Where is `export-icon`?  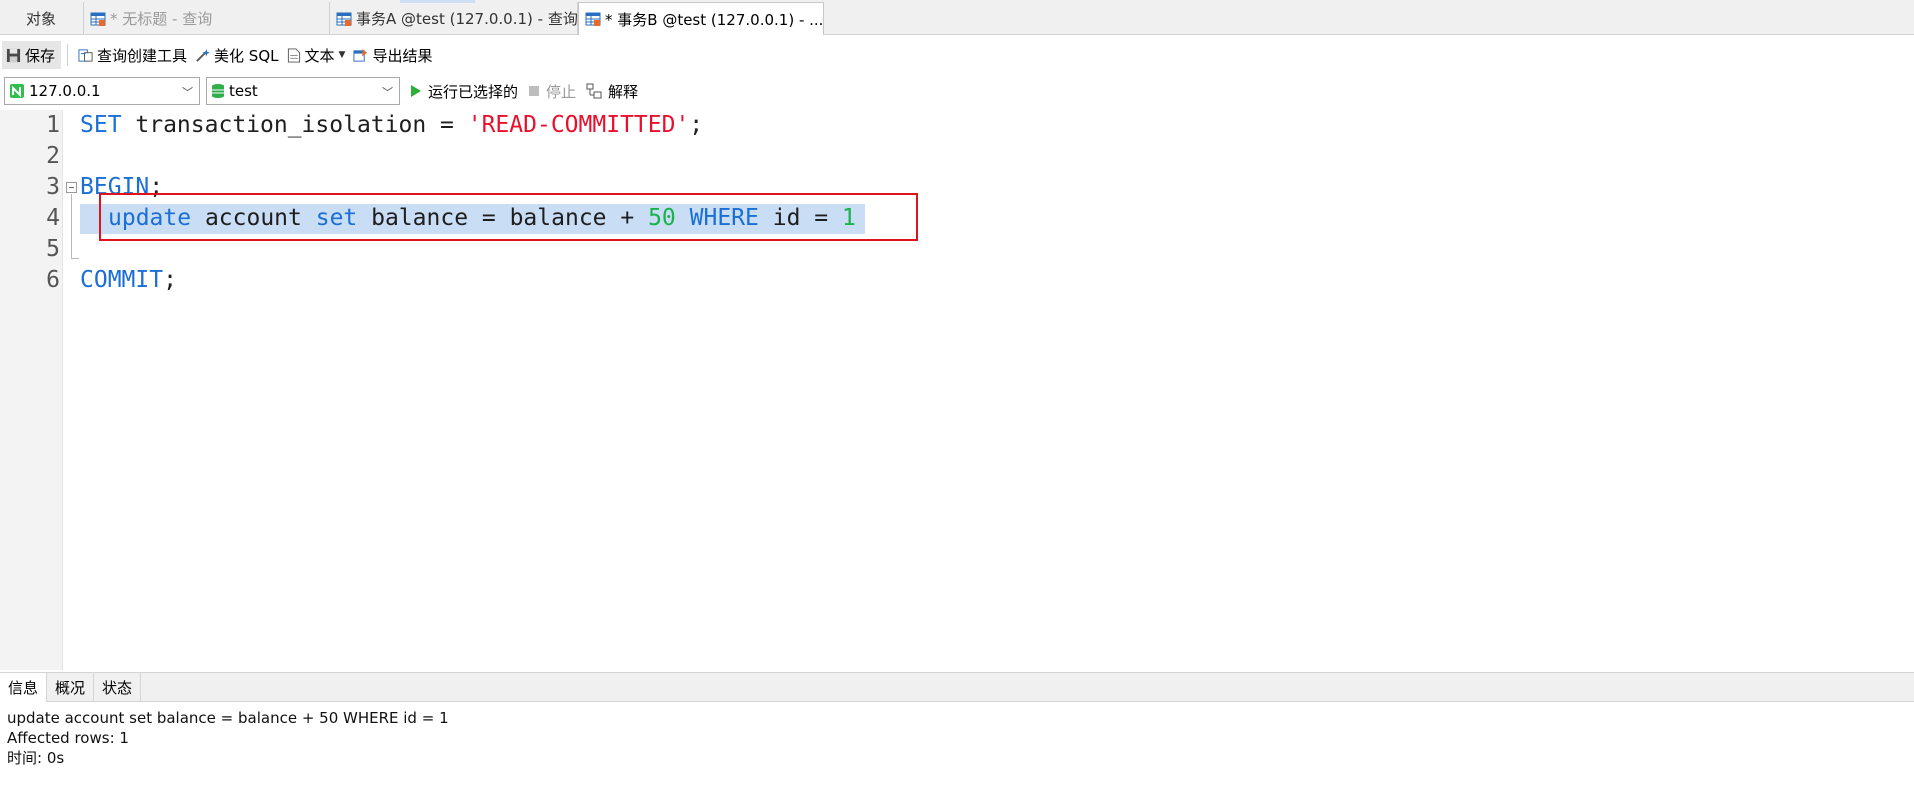 export-icon is located at coordinates (360, 55).